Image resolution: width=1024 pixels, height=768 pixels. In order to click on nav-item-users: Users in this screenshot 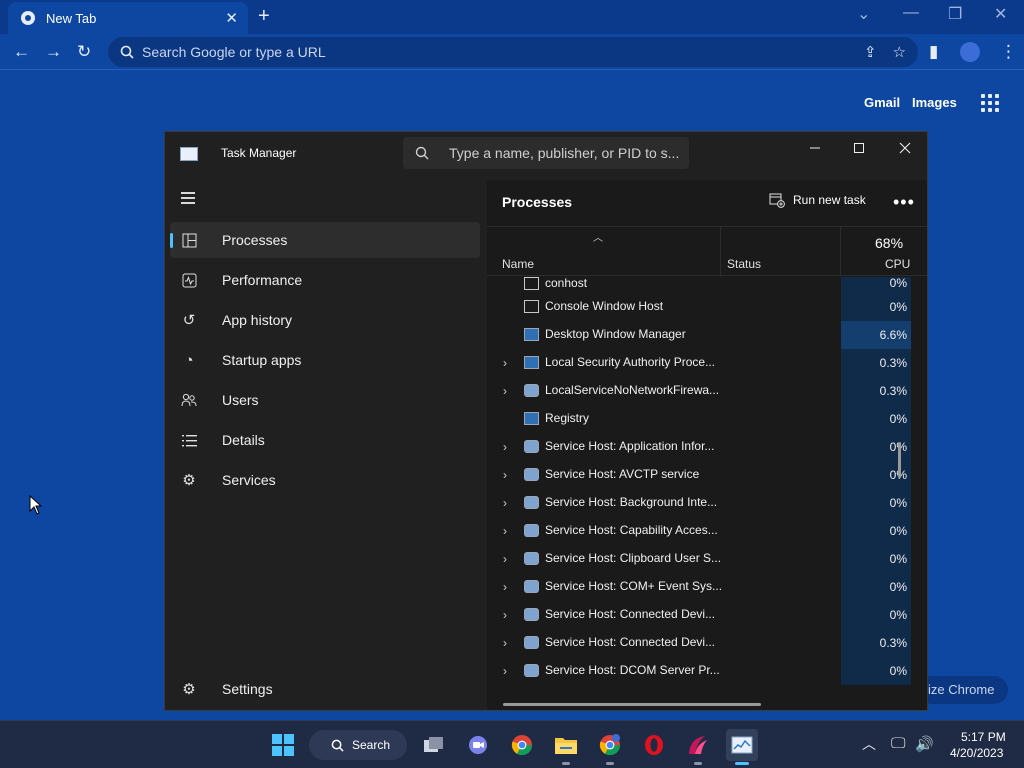, I will do `click(325, 400)`.